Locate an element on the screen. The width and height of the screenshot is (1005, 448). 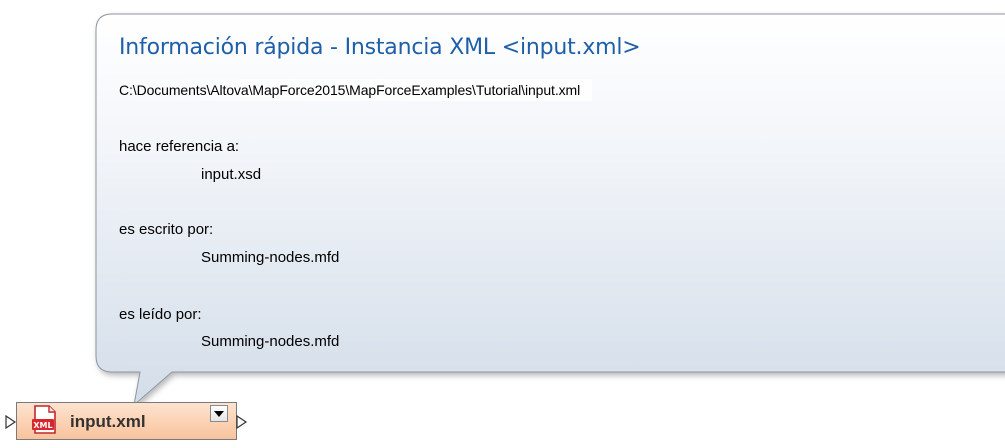
read-by-value: Summing-nodes.mfd is located at coordinates (270, 341).